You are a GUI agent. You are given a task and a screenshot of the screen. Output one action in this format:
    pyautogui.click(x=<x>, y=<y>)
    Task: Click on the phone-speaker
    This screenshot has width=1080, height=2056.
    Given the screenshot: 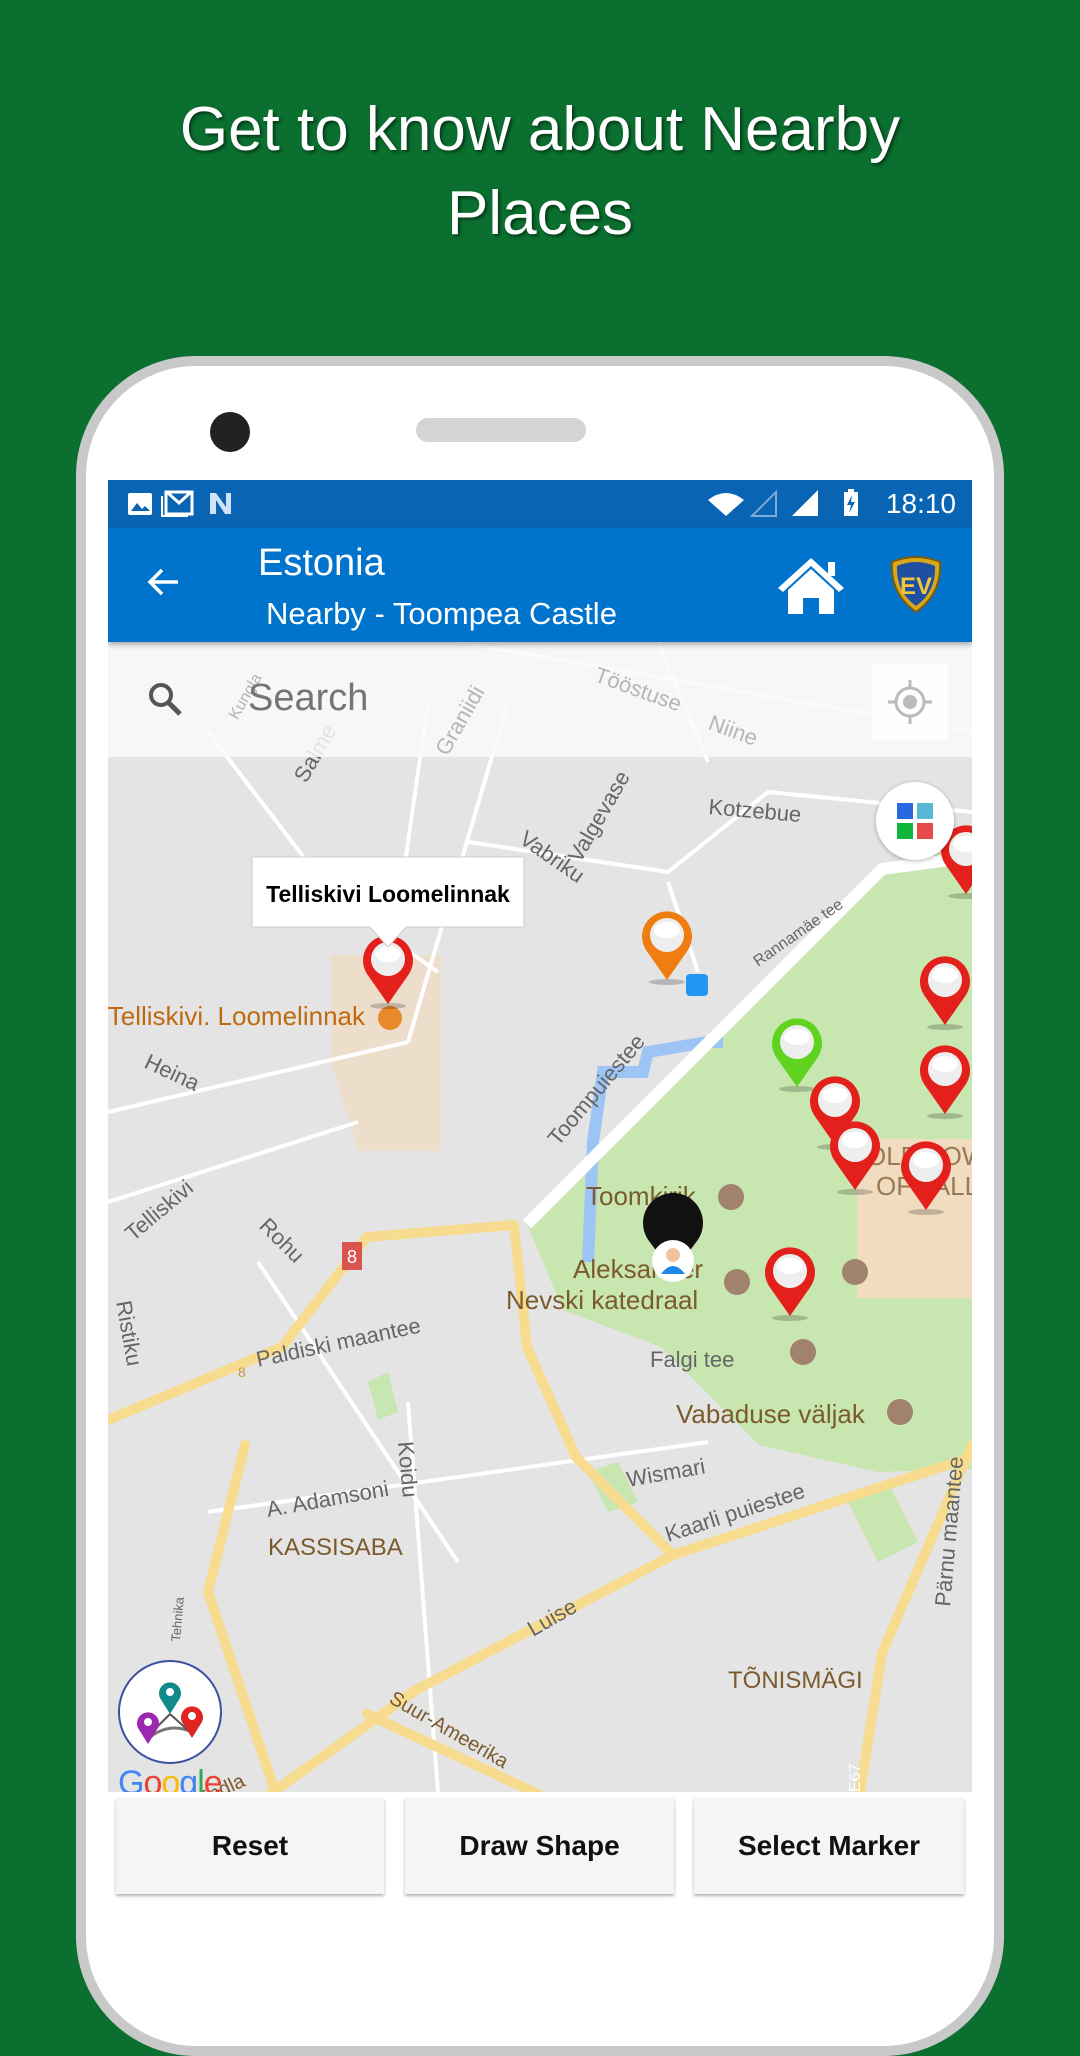 What is the action you would take?
    pyautogui.click(x=501, y=430)
    